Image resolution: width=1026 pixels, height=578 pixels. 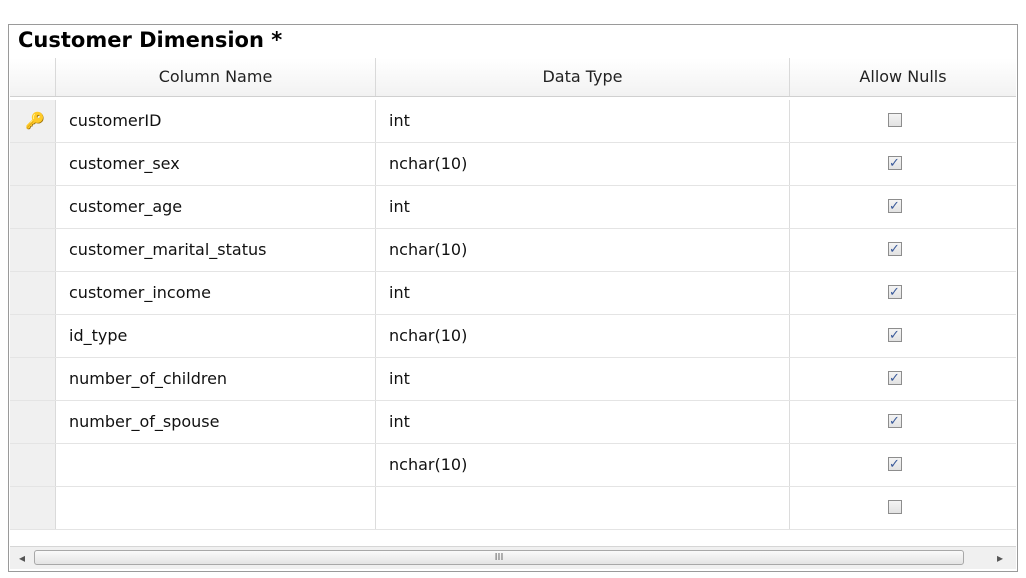 What do you see at coordinates (903, 77) in the screenshot?
I see `allow-nulls-header: Allow Nulls` at bounding box center [903, 77].